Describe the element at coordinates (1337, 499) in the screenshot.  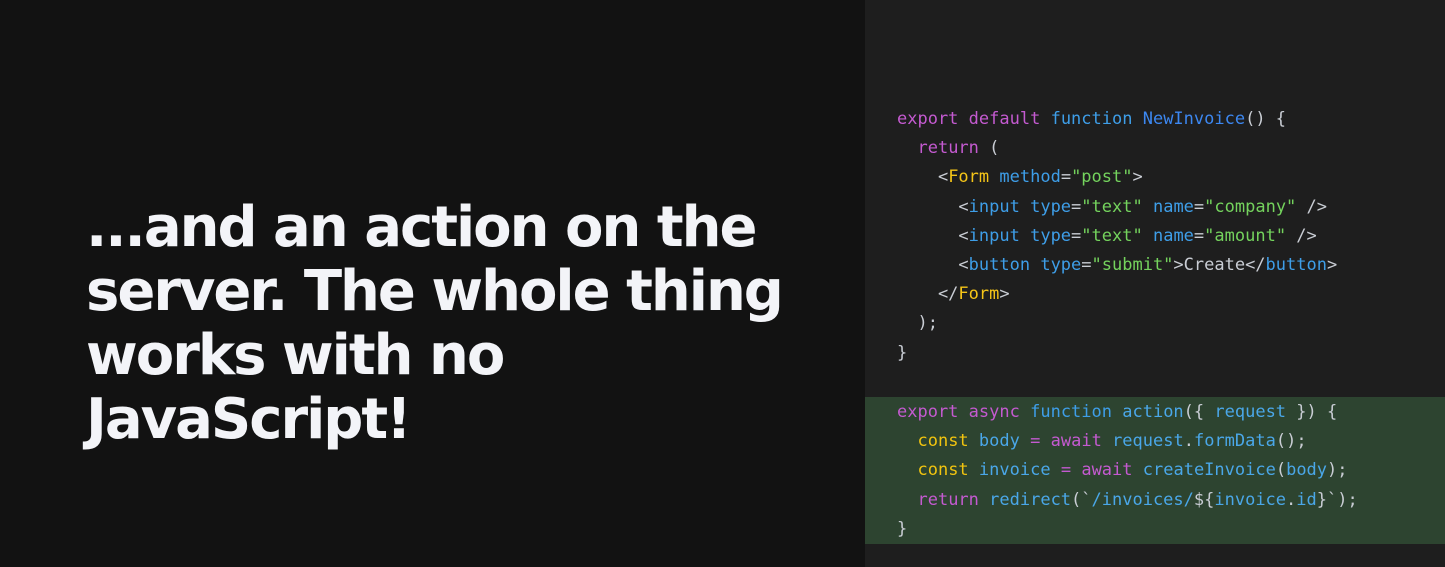
I see `code-token: }`);` at that location.